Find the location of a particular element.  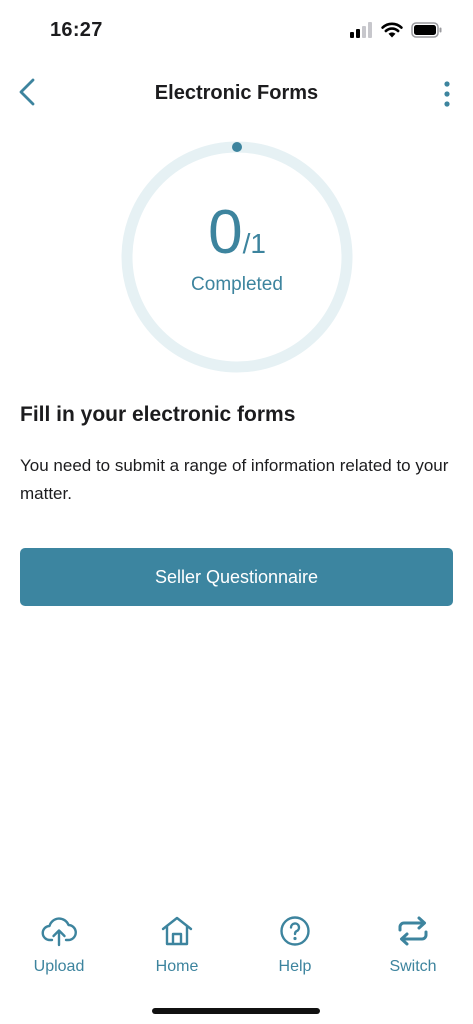

status-icons is located at coordinates (396, 30).